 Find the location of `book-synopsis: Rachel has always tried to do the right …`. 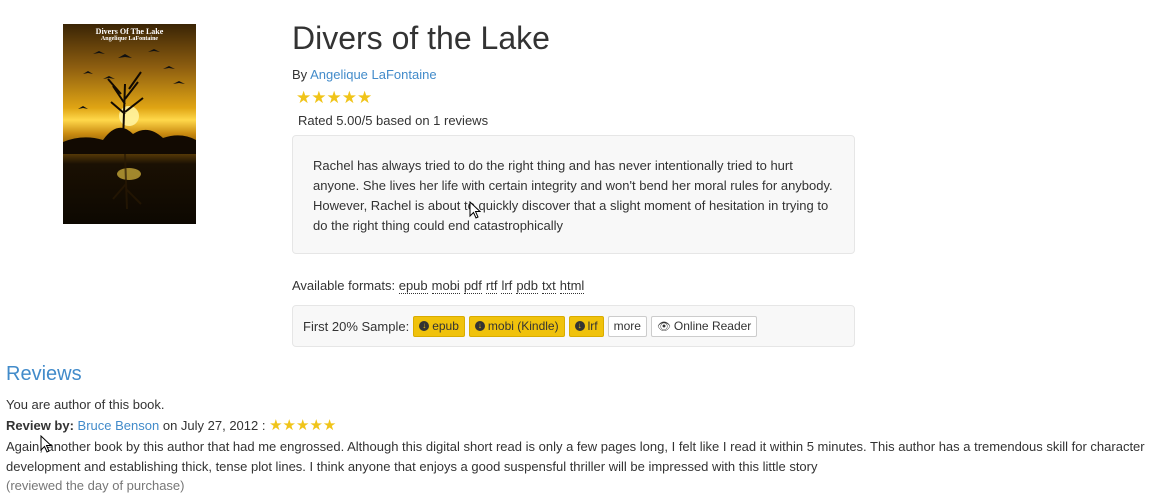

book-synopsis: Rachel has always tried to do the right … is located at coordinates (573, 194).